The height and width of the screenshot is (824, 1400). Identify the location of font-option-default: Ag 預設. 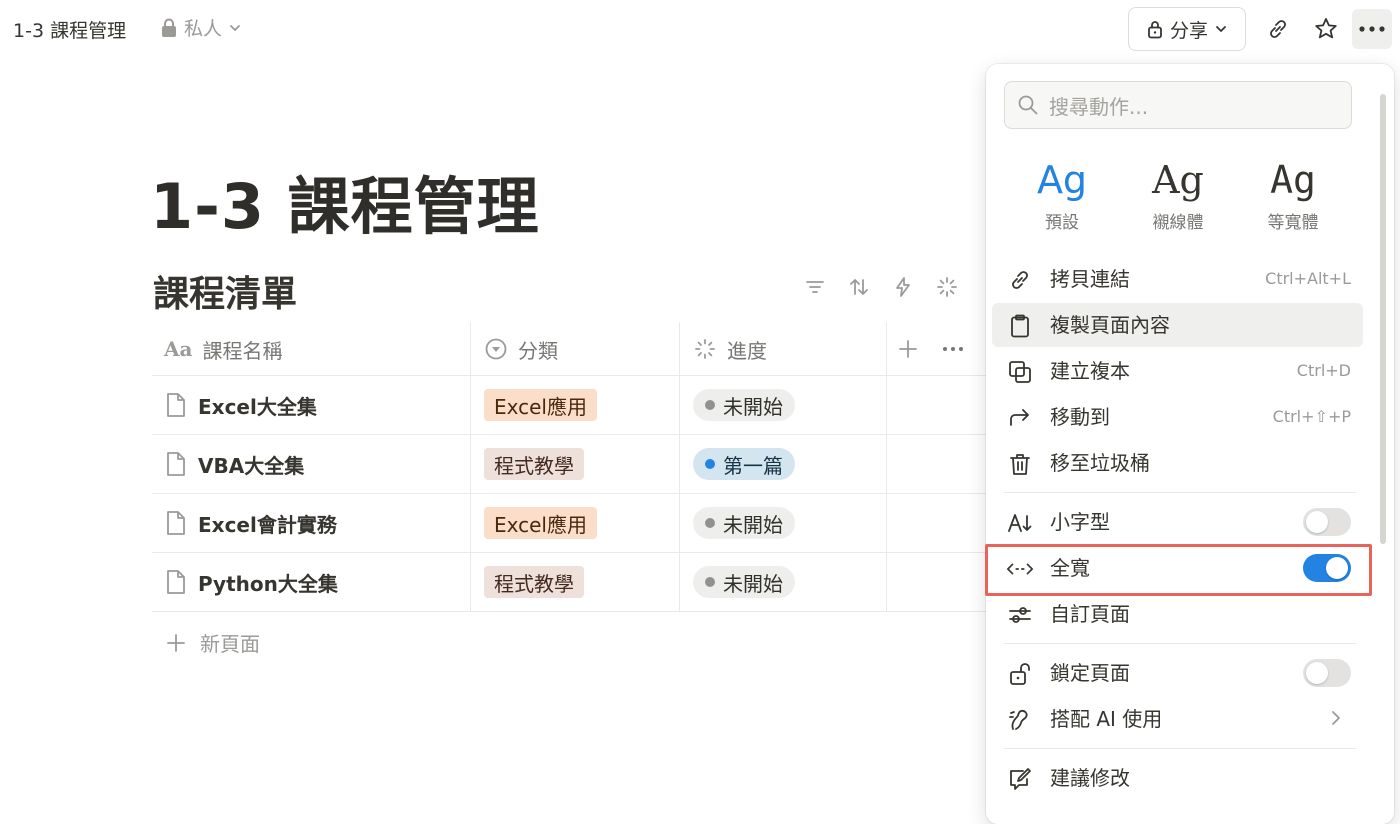
(1062, 193).